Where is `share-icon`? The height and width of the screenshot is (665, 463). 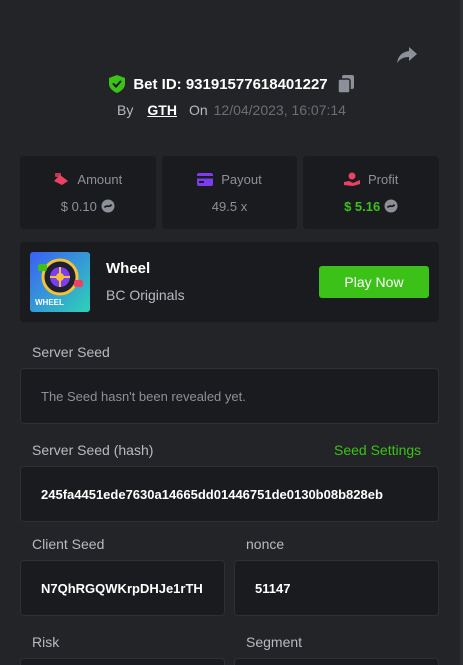 share-icon is located at coordinates (407, 54).